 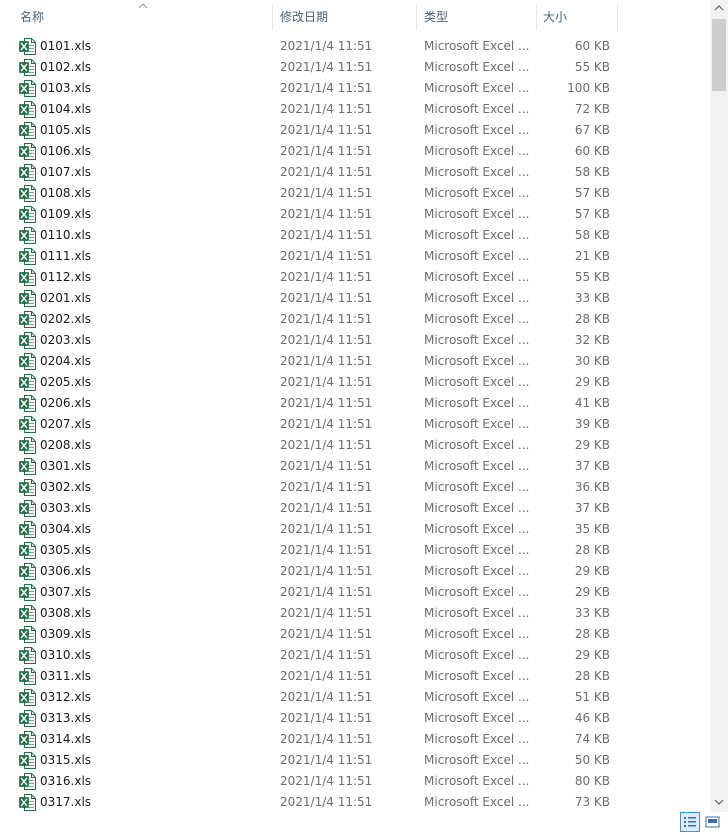 What do you see at coordinates (719, 8) in the screenshot?
I see `scroll-up-arrow-icon` at bounding box center [719, 8].